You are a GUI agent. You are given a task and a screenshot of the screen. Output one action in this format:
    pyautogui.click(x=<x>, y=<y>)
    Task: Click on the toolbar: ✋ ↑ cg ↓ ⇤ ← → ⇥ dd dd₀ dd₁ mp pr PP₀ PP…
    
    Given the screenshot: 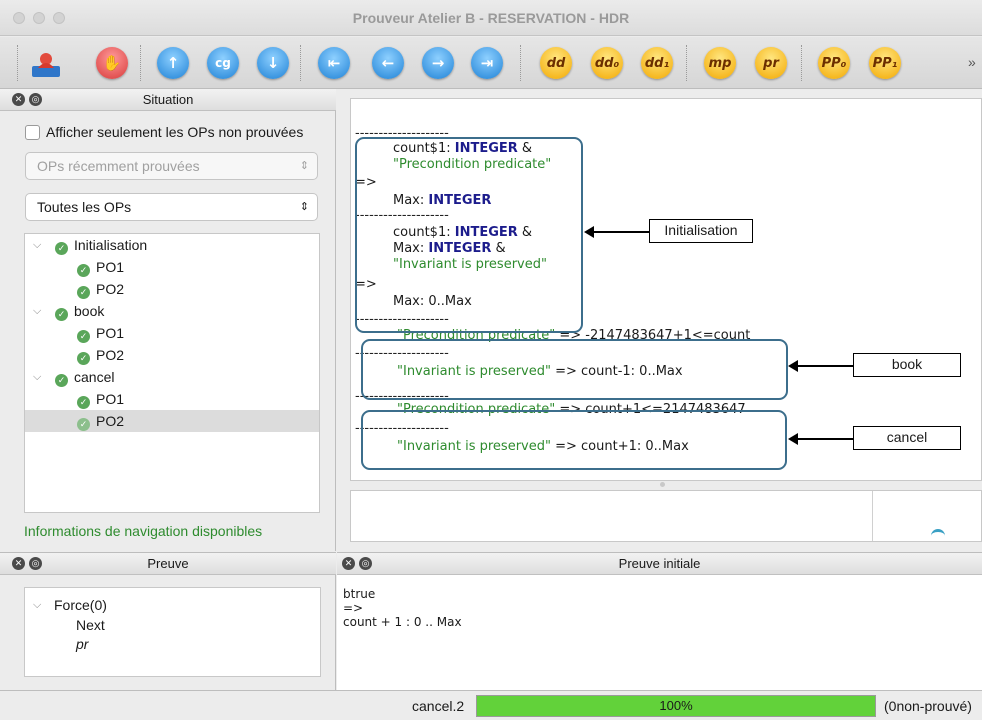 What is the action you would take?
    pyautogui.click(x=491, y=63)
    